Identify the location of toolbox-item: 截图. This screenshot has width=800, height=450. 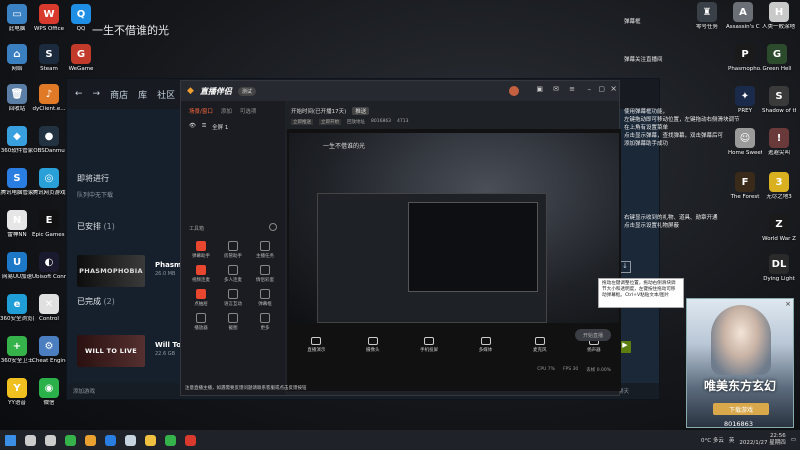
(233, 322).